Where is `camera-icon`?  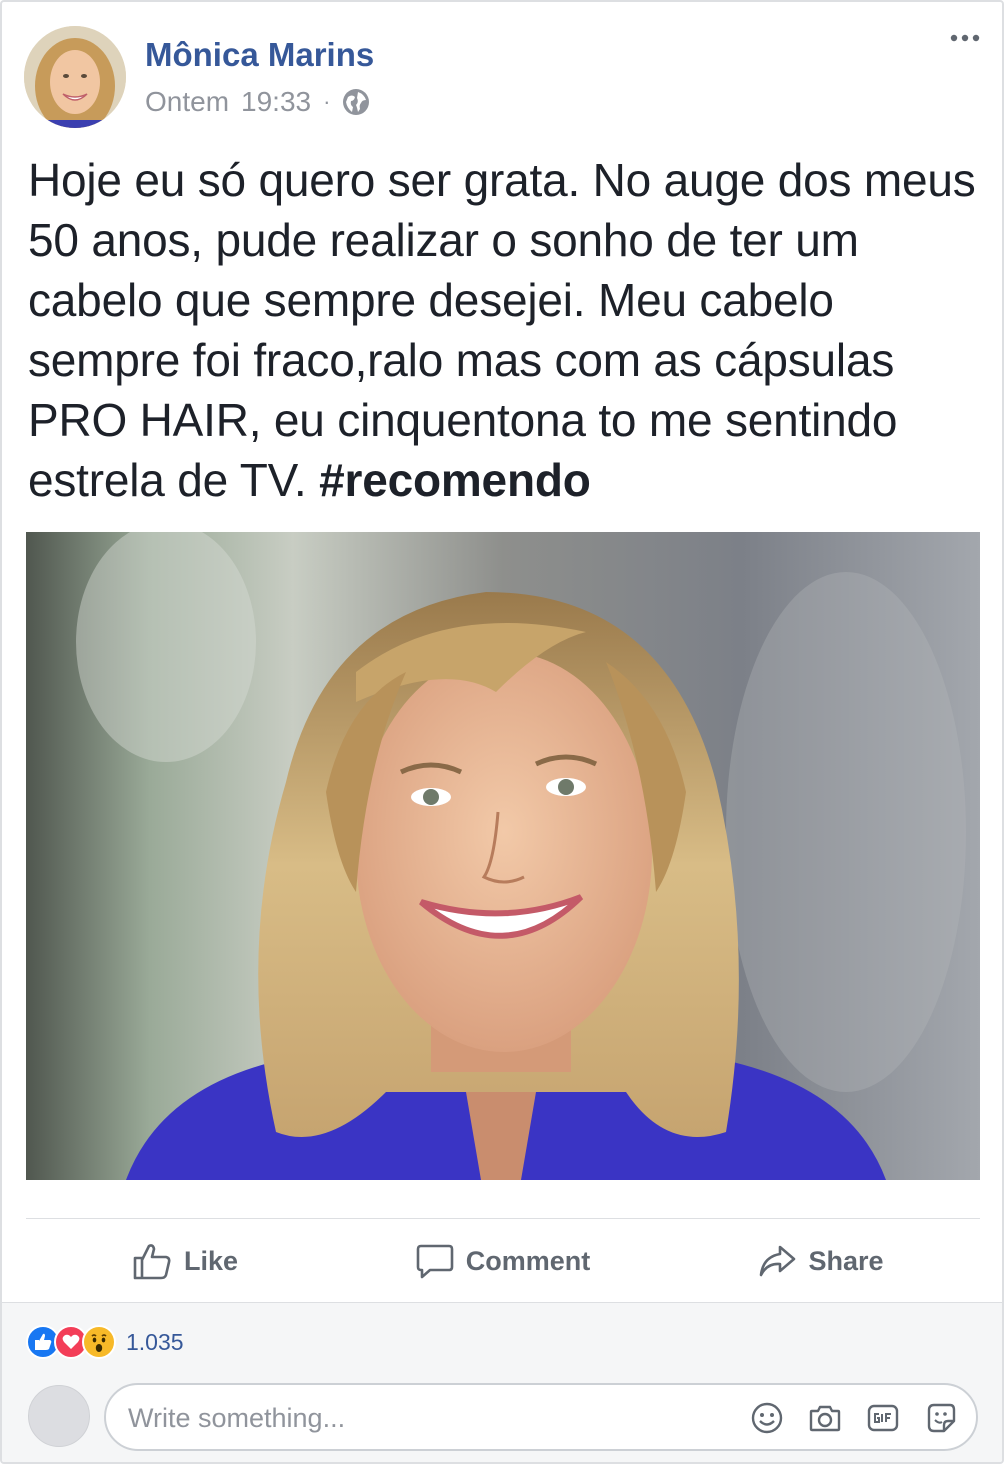
camera-icon is located at coordinates (825, 1418).